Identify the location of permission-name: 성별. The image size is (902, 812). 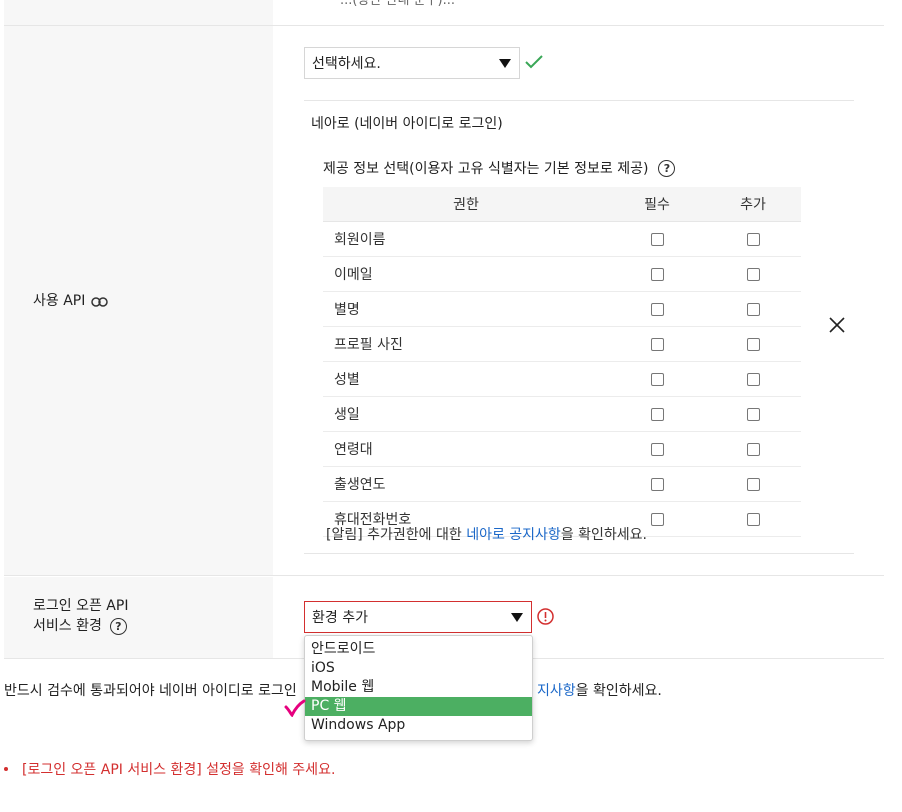
(466, 379).